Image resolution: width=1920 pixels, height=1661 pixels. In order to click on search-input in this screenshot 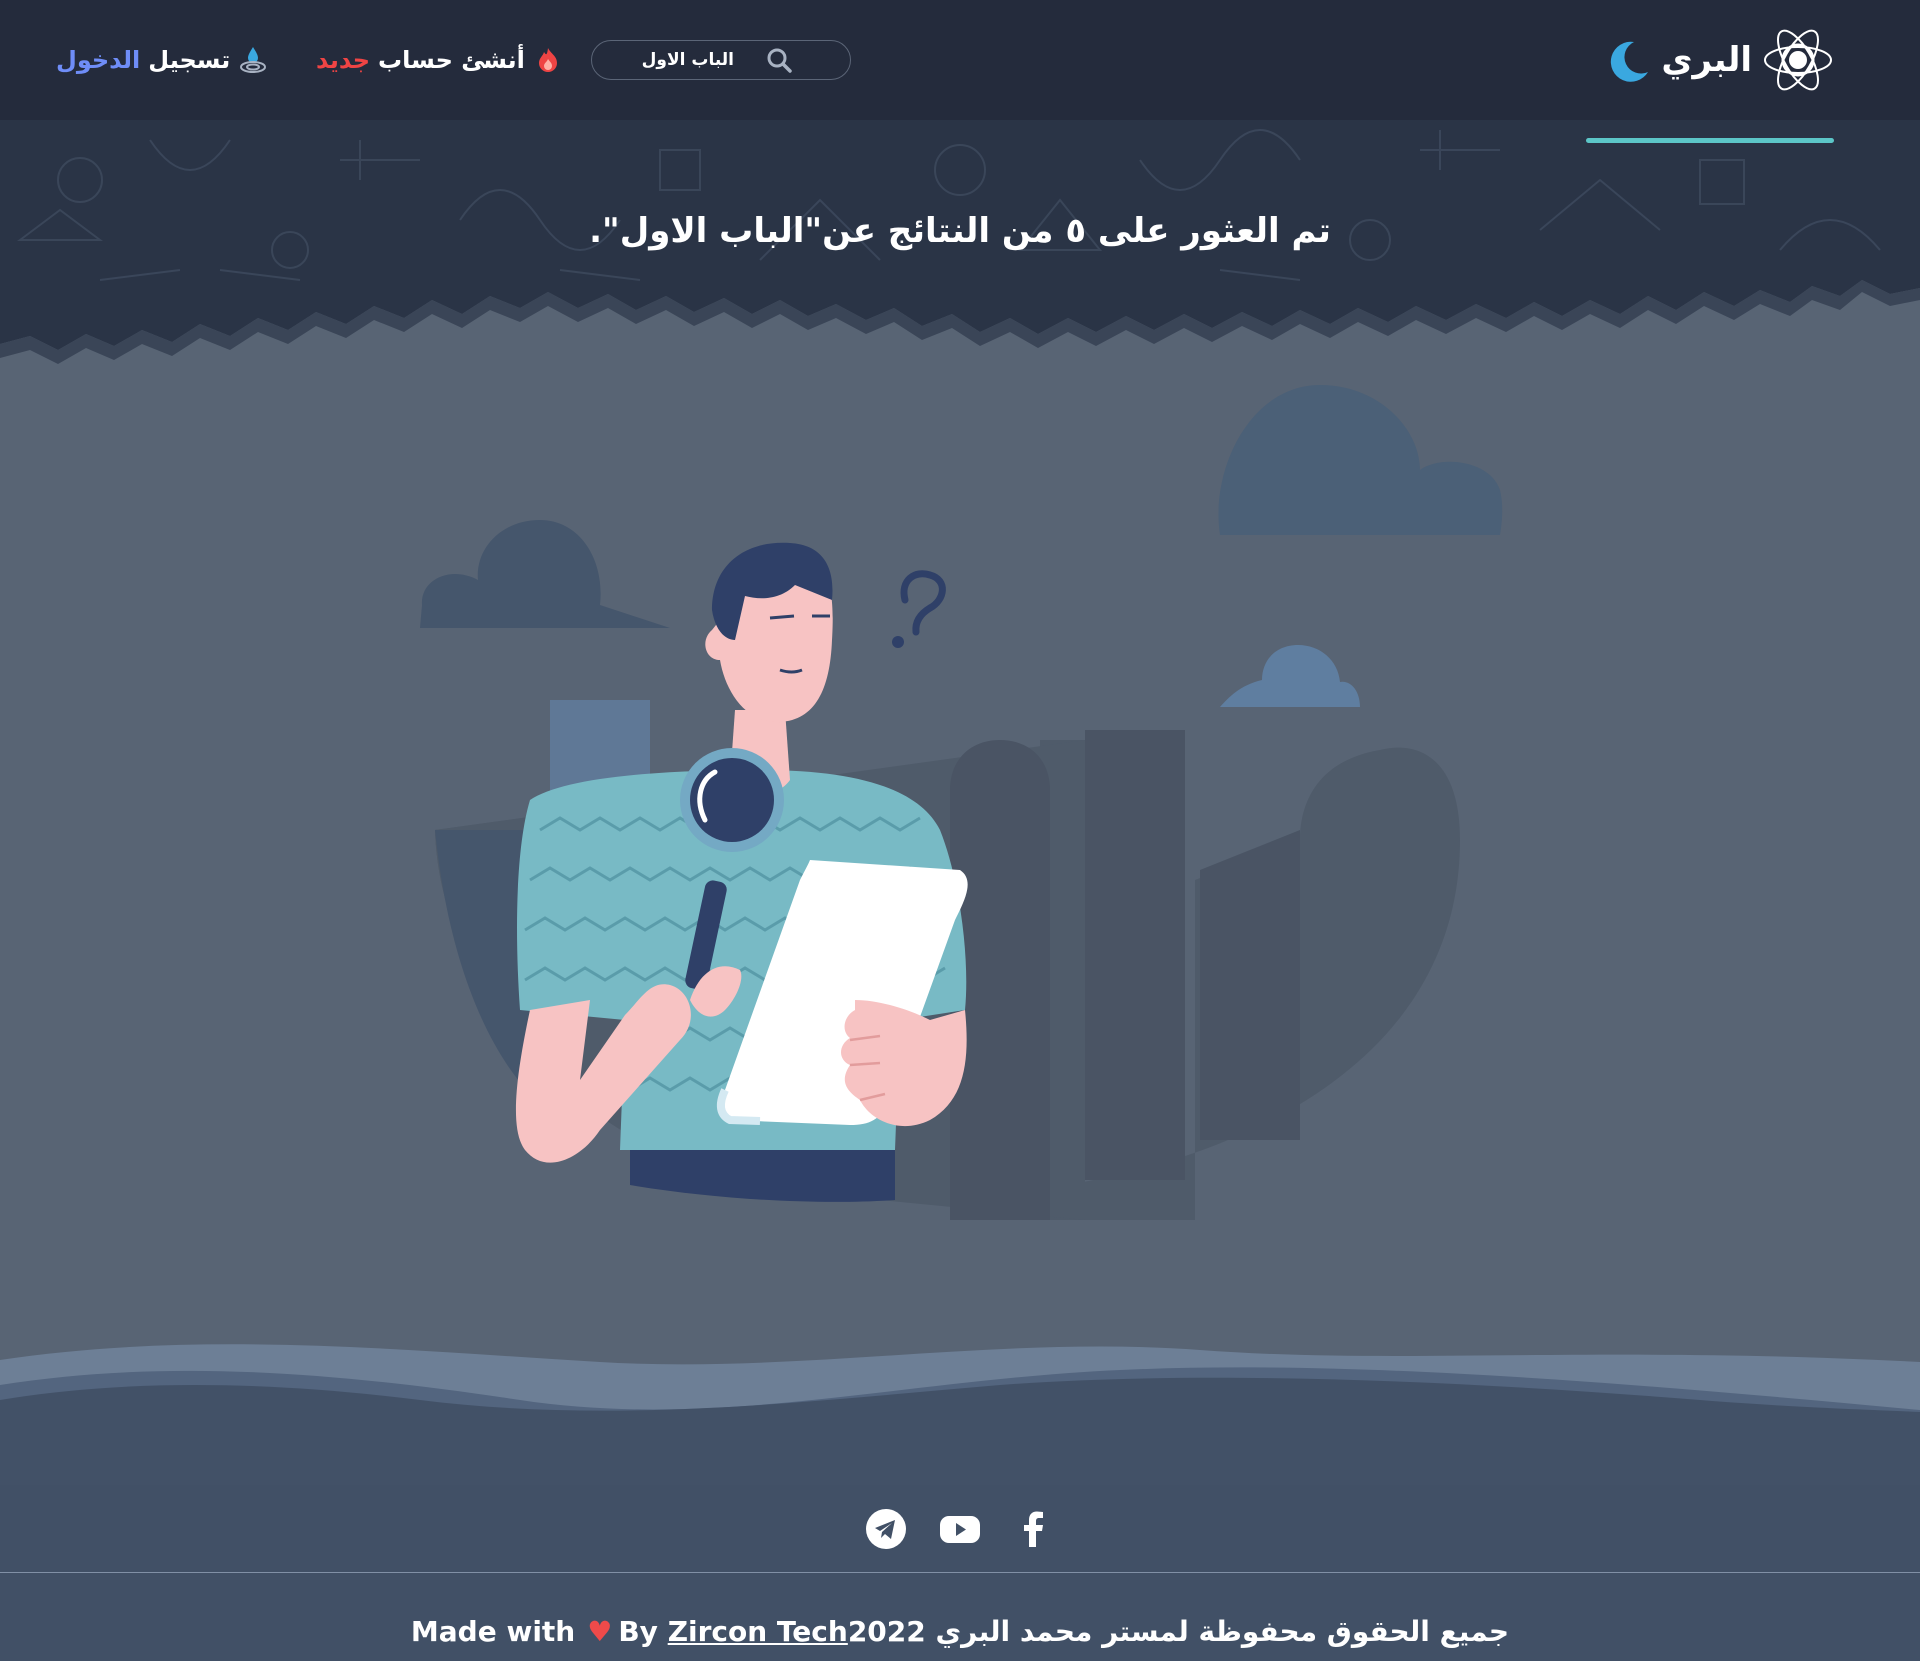, I will do `click(674, 60)`.